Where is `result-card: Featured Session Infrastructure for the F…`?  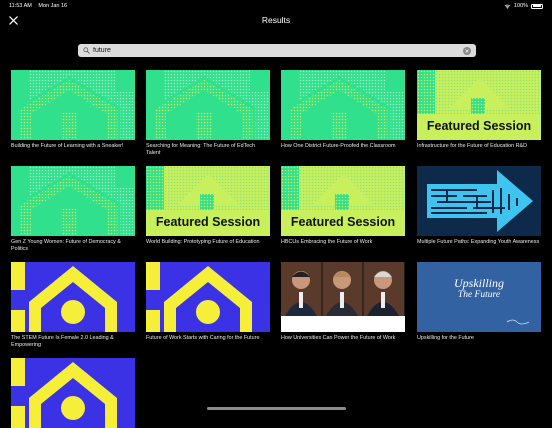
result-card: Featured Session Infrastructure for the F… is located at coordinates (479, 110).